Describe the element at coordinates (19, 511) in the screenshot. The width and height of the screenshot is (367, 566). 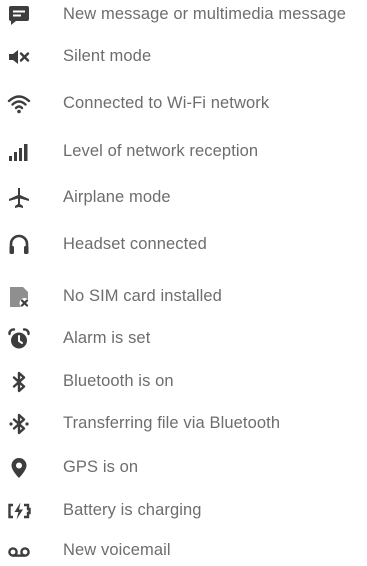
I see `battery-charging-icon` at that location.